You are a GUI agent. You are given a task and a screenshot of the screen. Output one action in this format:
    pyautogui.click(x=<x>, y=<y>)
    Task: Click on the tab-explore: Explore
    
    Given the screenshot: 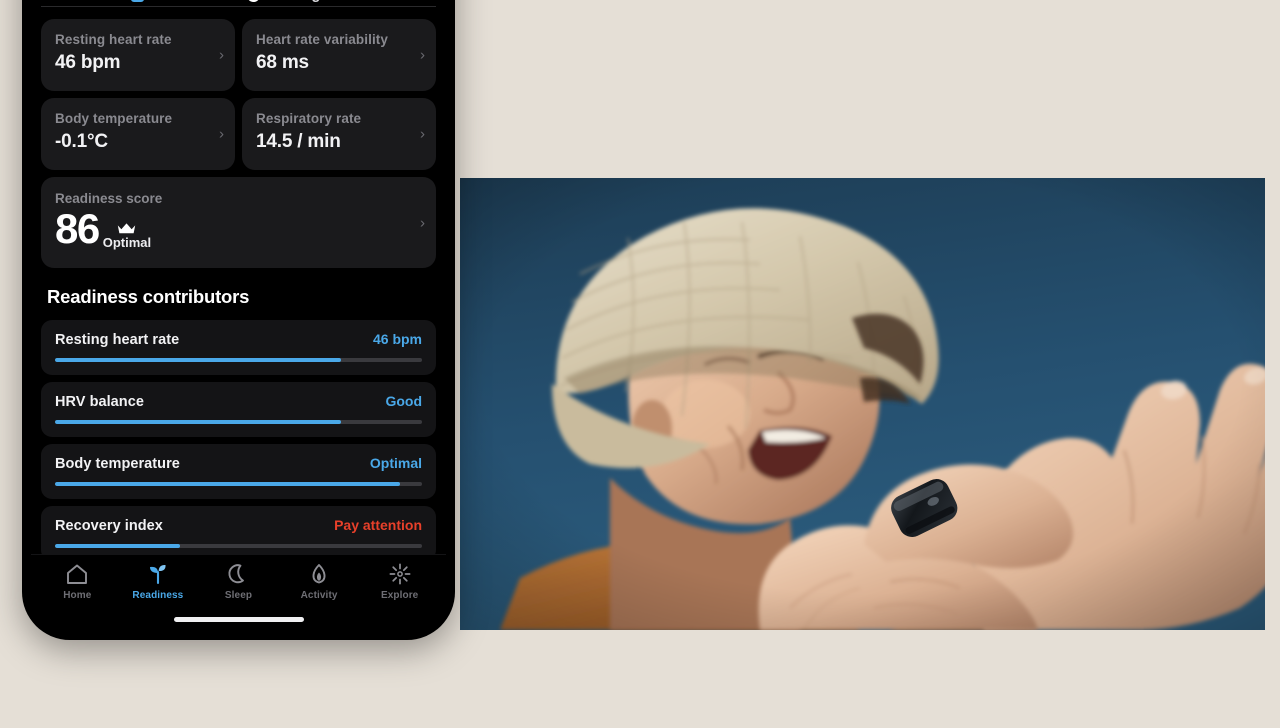 What is the action you would take?
    pyautogui.click(x=399, y=582)
    